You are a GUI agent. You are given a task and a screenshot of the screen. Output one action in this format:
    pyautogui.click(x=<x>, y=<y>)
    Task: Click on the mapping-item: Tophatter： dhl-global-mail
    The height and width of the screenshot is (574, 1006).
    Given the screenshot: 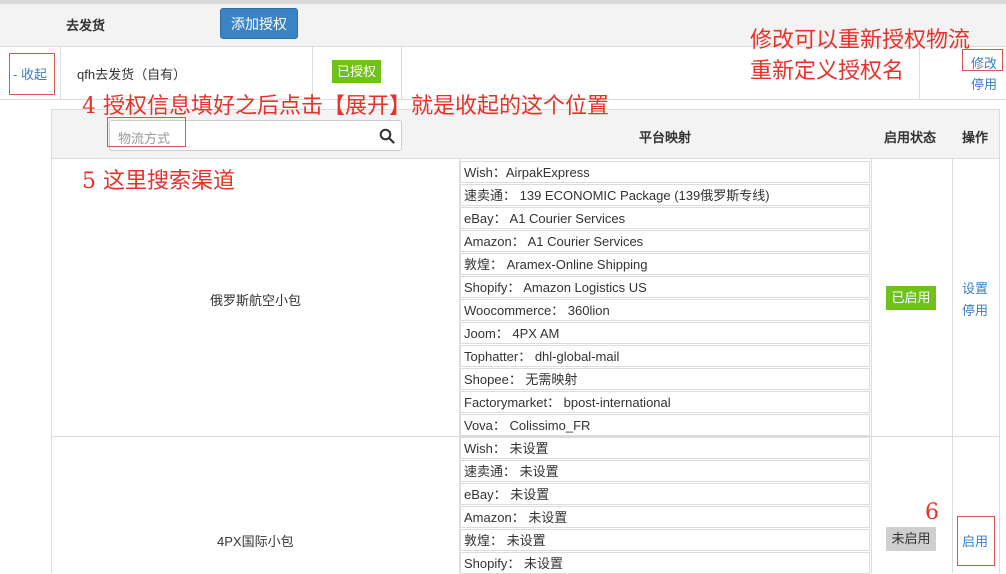 What is the action you would take?
    pyautogui.click(x=665, y=356)
    